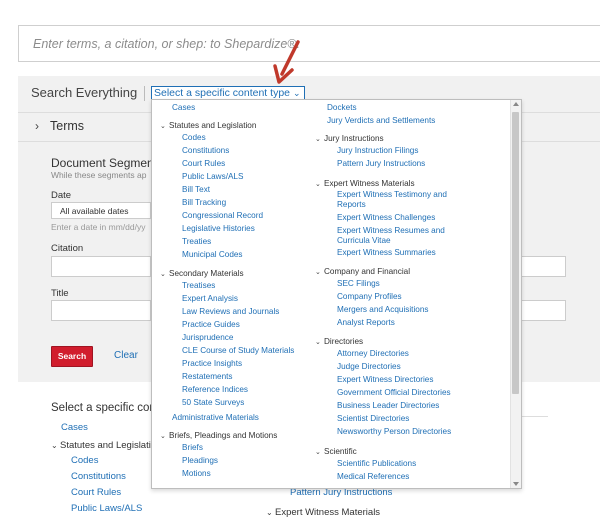  What do you see at coordinates (365, 184) in the screenshot?
I see `dd-heading-expert: ⌄ Expert Witness Materials` at bounding box center [365, 184].